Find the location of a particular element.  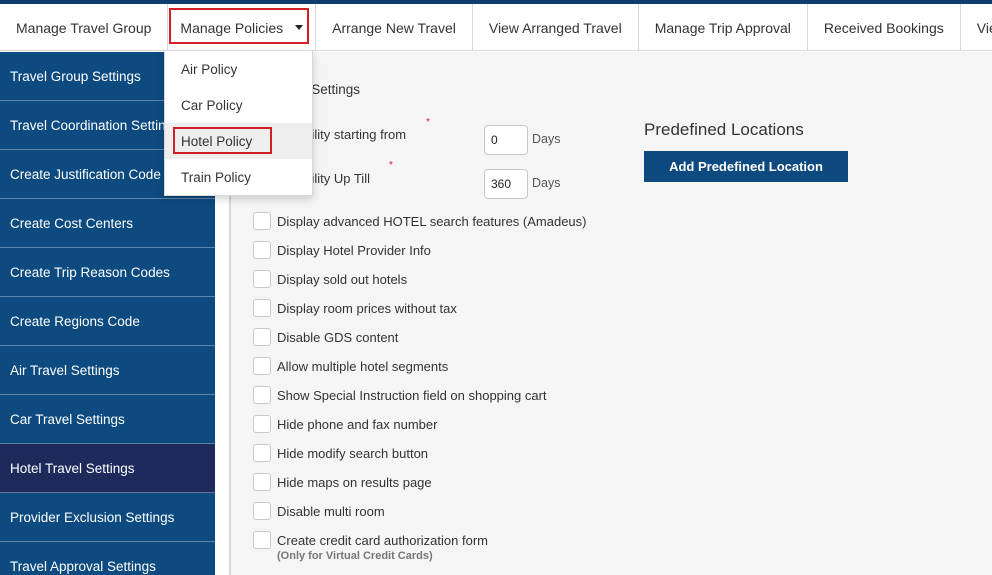

sidebar-item-travel-approval-settings: Travel Approval Settings is located at coordinates (107, 558).